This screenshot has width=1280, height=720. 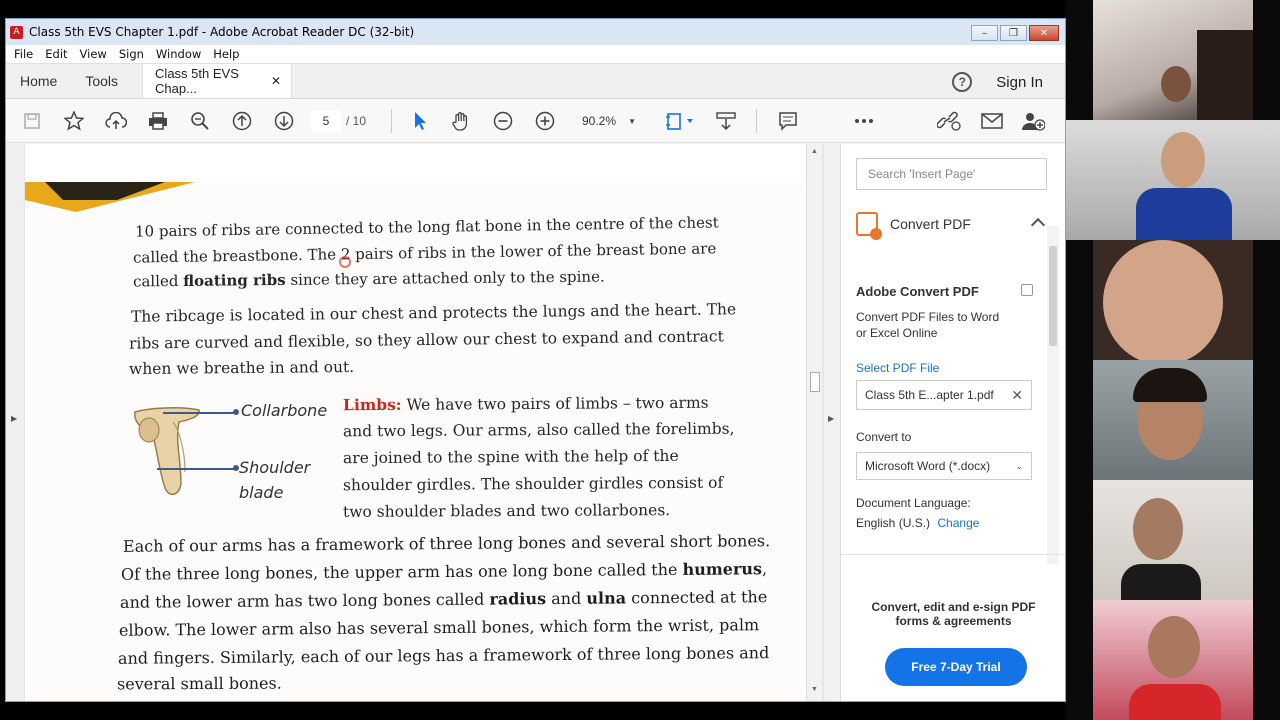 I want to click on floating-ribs-term: floating ribs, so click(x=234, y=280).